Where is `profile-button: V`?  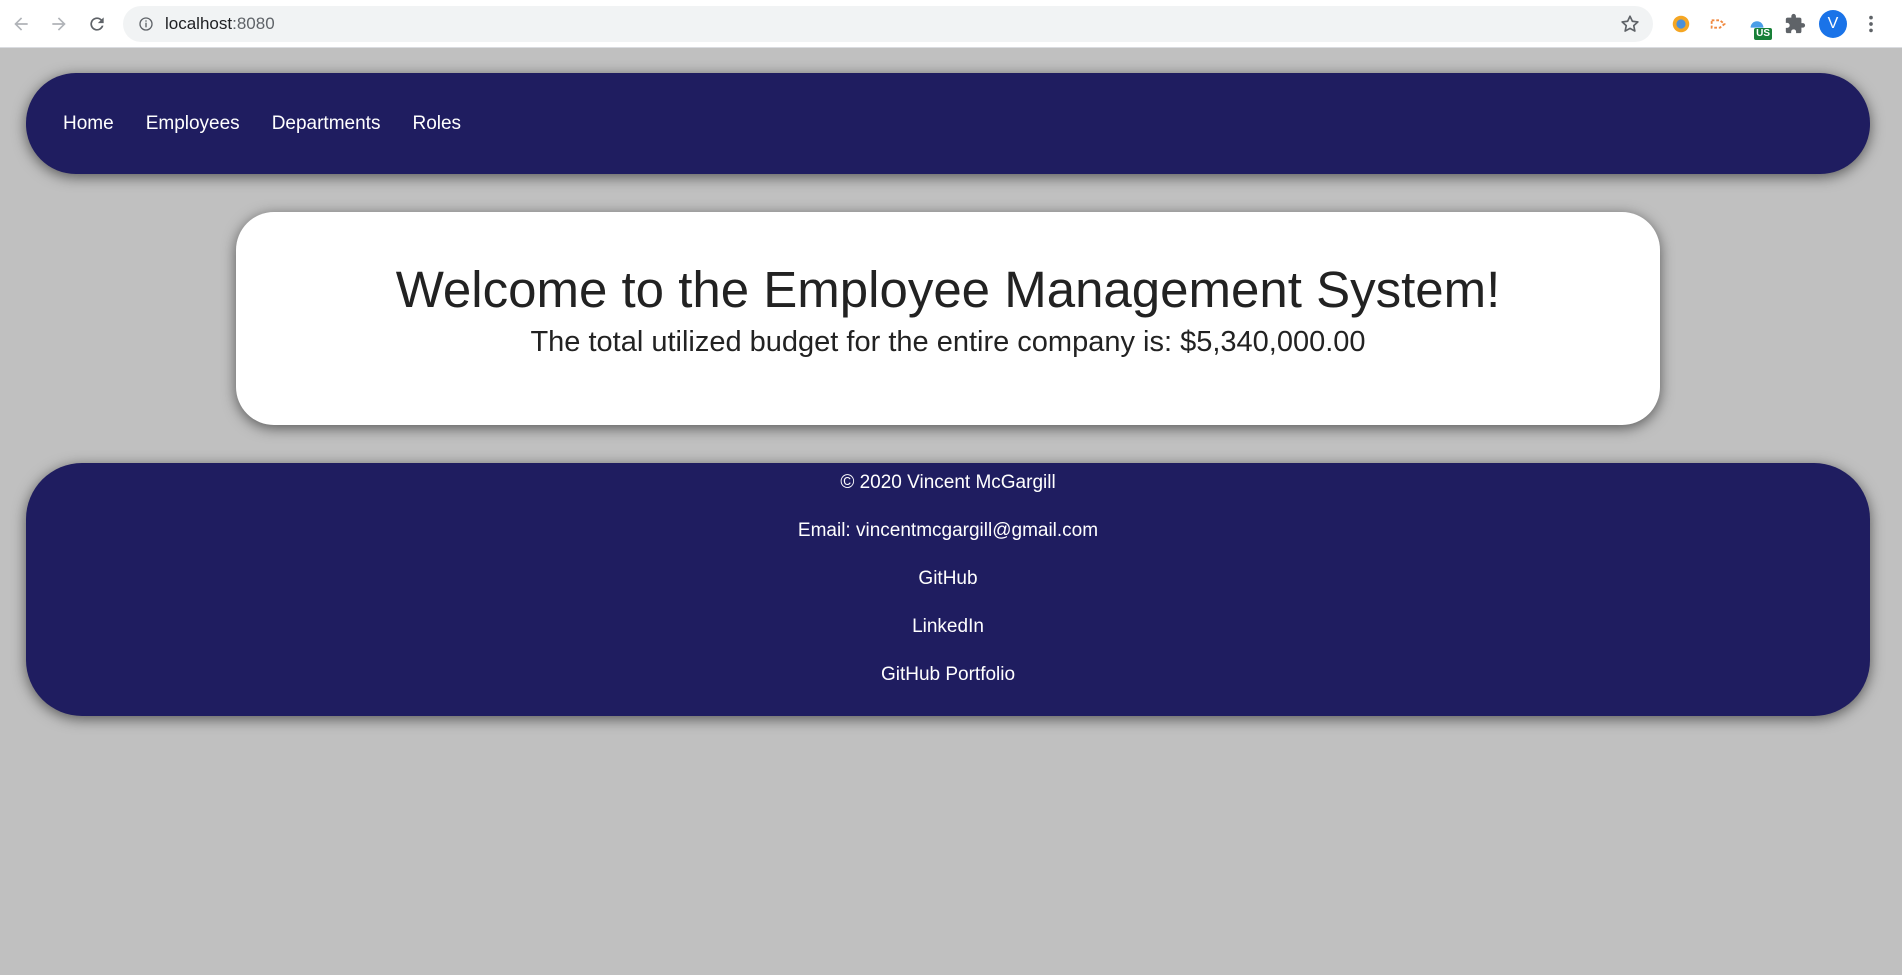
profile-button: V is located at coordinates (1833, 24).